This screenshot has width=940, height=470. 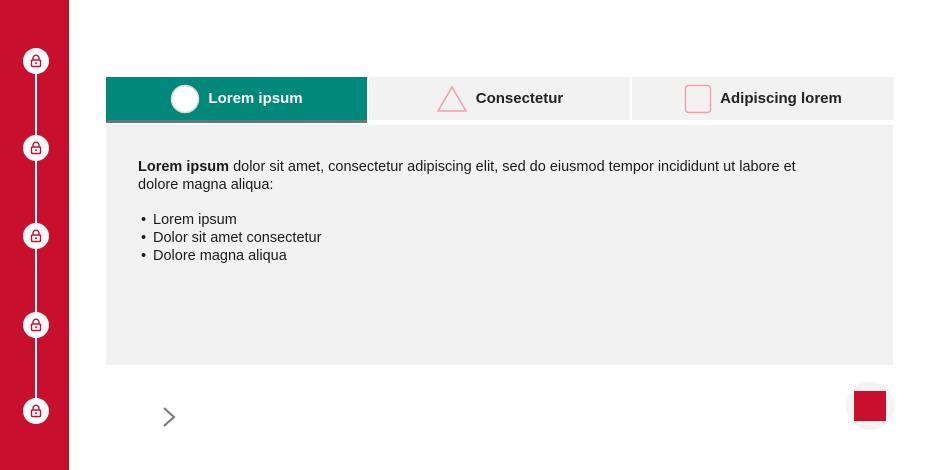 I want to click on triangle-icon, so click(x=452, y=98).